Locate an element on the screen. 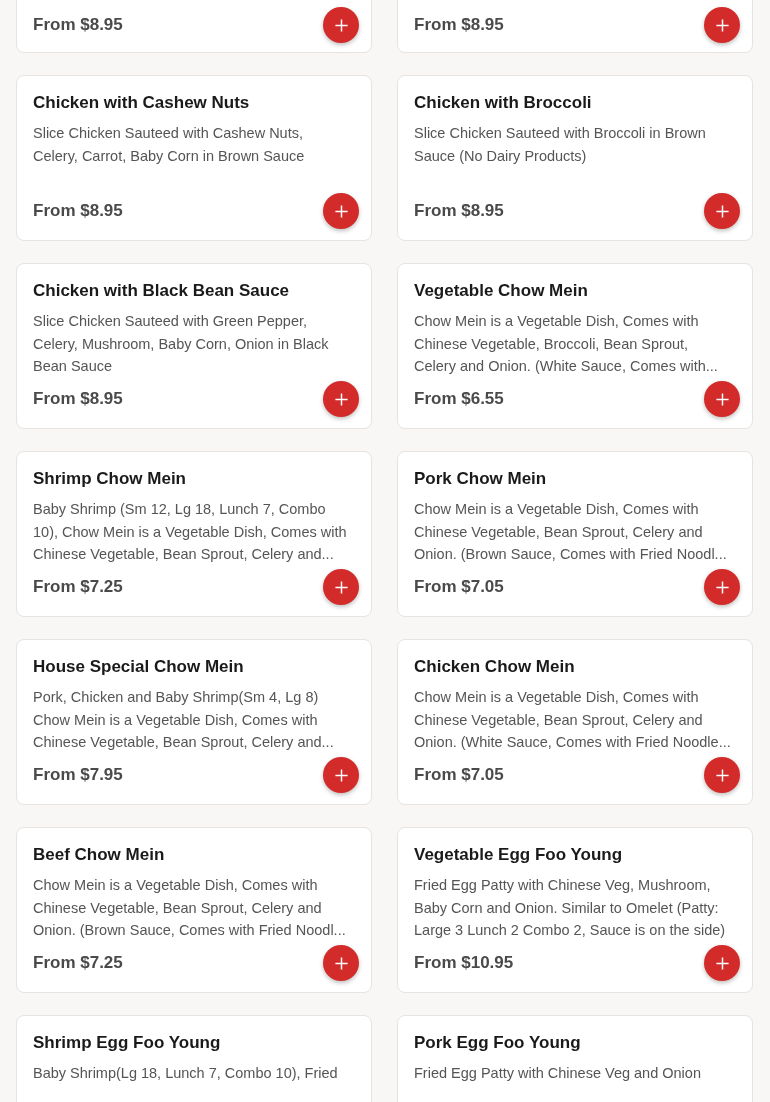  item-name: House Special Chow Mein is located at coordinates (139, 667).